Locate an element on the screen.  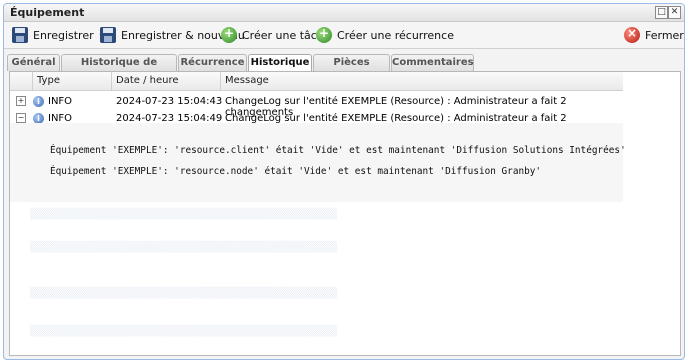
row-type: INFO is located at coordinates (60, 101).